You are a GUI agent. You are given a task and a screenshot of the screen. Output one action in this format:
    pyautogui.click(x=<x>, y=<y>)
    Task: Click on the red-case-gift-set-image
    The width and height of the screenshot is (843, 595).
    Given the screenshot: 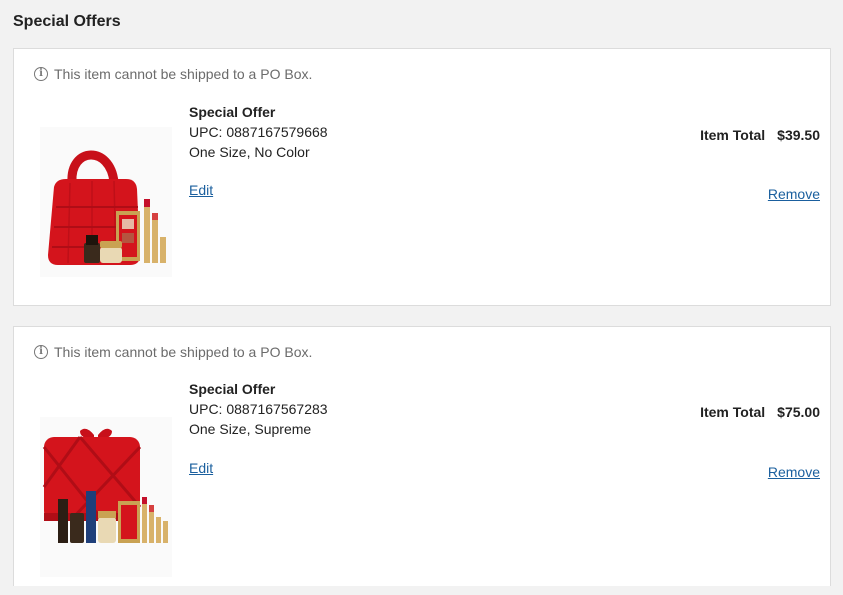 What is the action you would take?
    pyautogui.click(x=105, y=485)
    